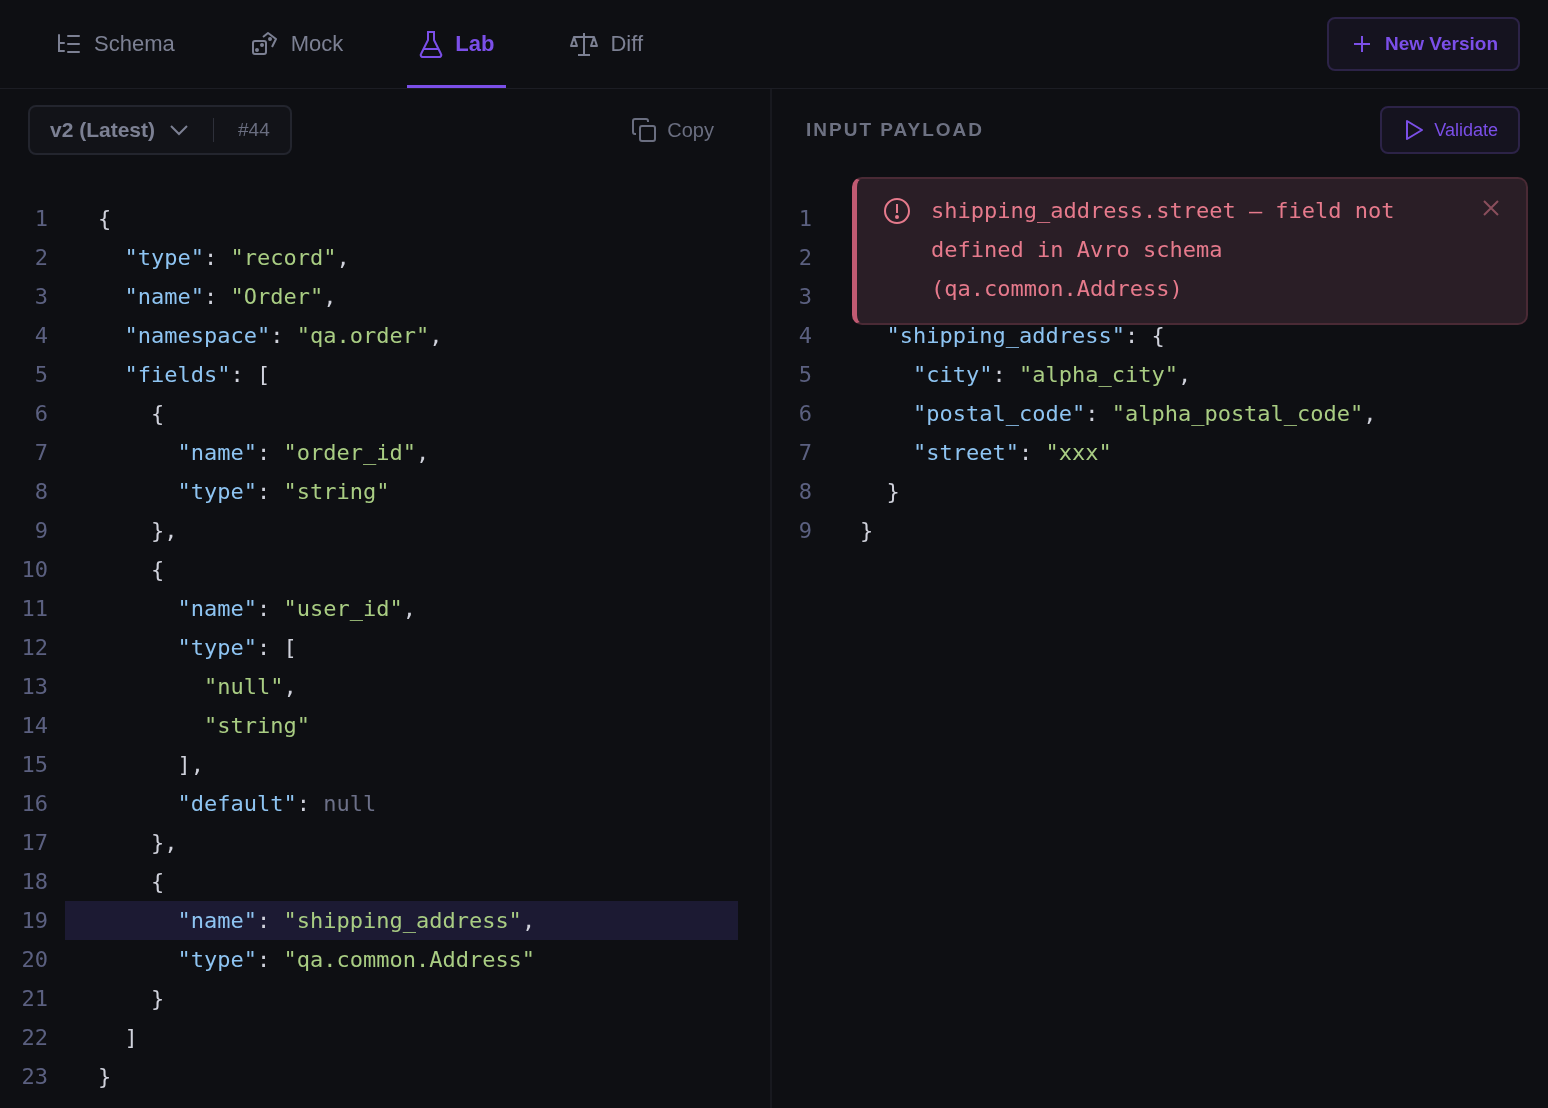 This screenshot has height=1108, width=1548. I want to click on code-line: "street": "xxx", so click(1011, 452).